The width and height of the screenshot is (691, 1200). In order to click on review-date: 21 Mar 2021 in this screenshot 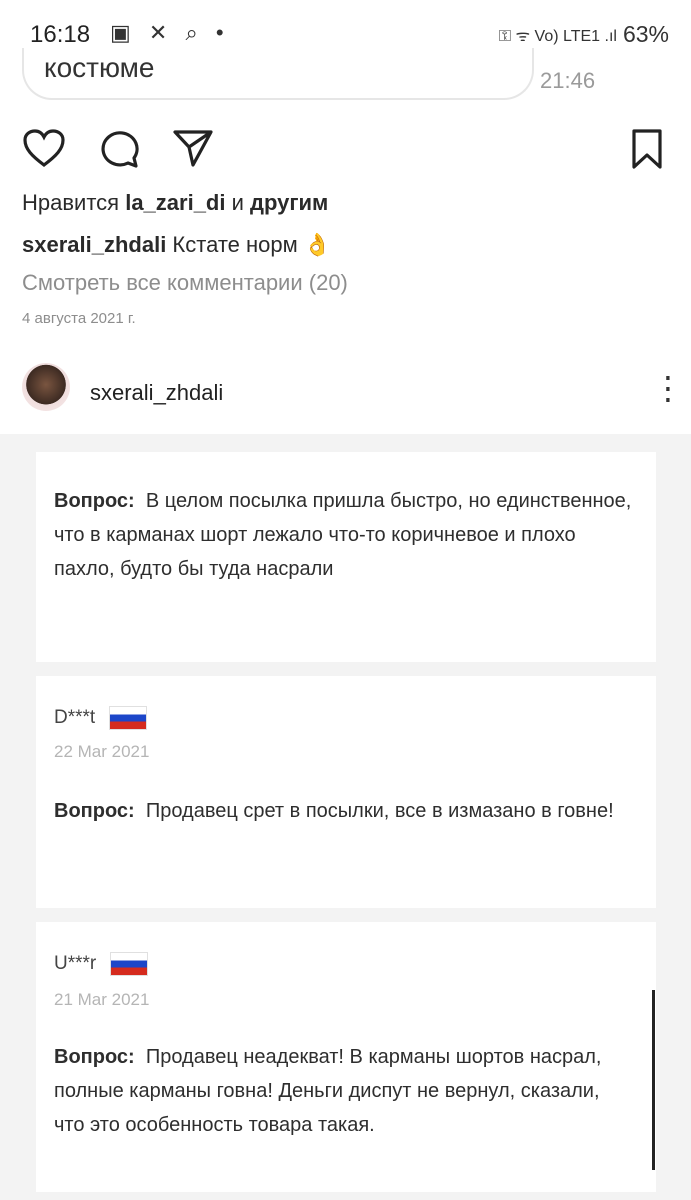, I will do `click(102, 999)`.